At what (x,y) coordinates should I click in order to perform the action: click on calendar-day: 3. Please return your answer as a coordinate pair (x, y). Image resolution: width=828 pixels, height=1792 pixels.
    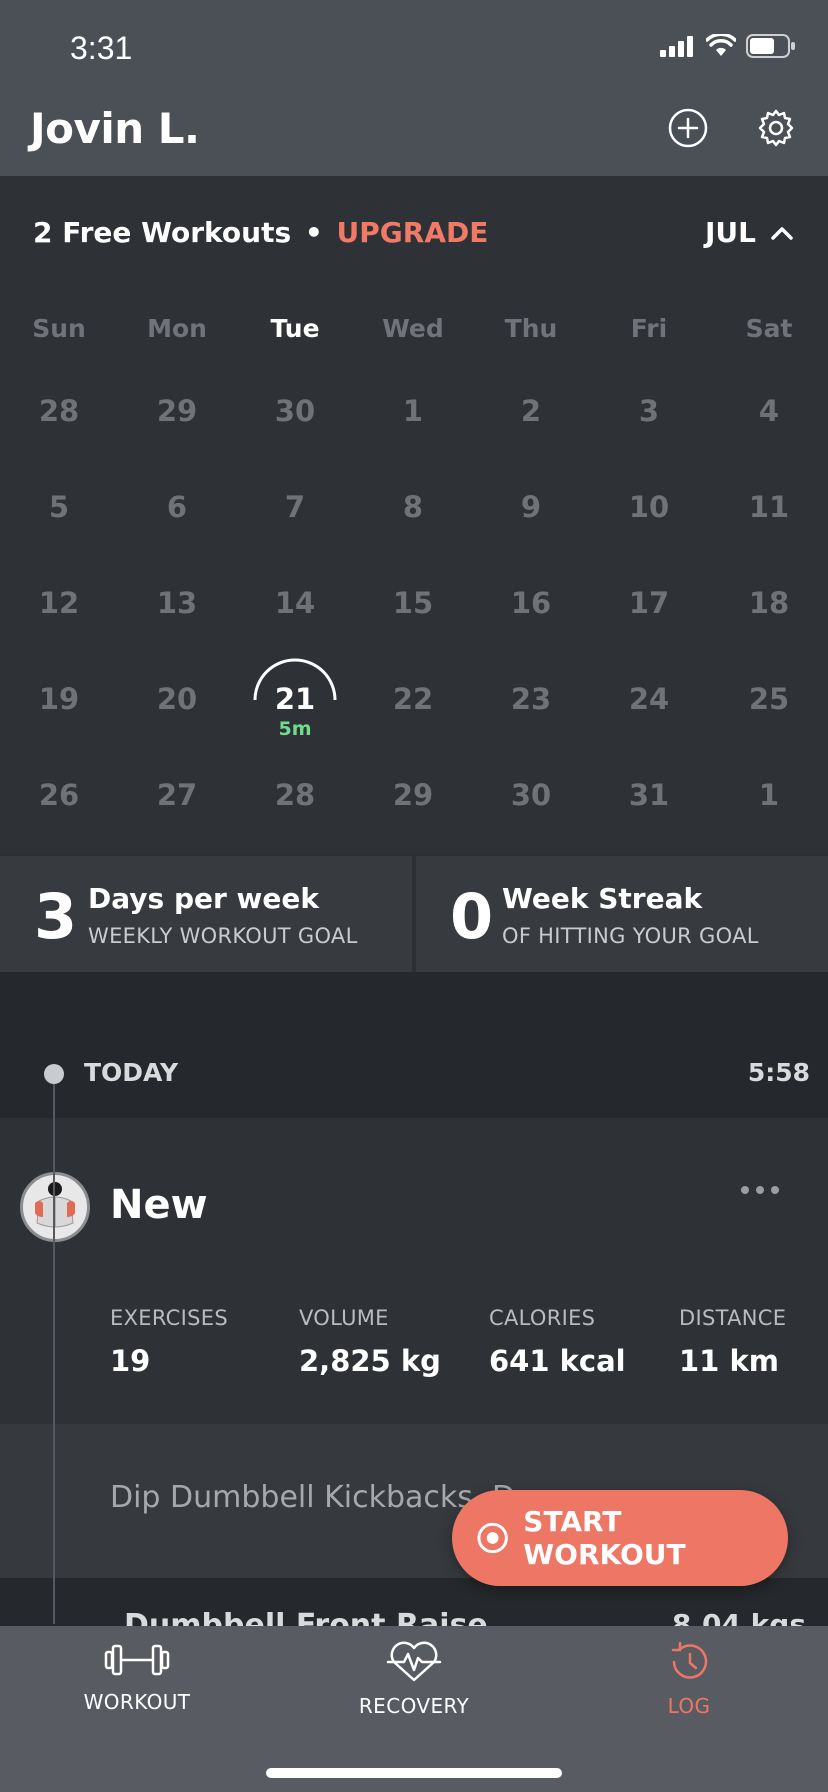
    Looking at the image, I should click on (649, 411).